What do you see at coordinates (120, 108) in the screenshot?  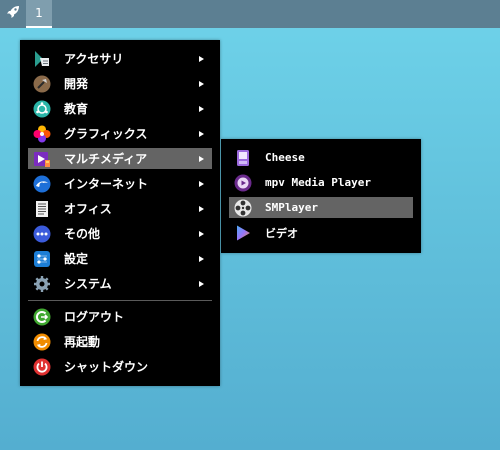 I see `menu-item-education: 教育` at bounding box center [120, 108].